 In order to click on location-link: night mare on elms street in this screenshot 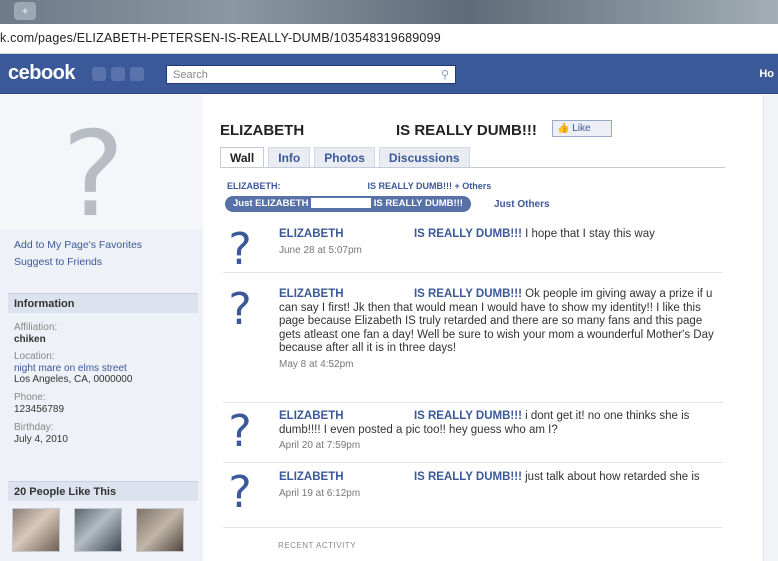, I will do `click(70, 368)`.